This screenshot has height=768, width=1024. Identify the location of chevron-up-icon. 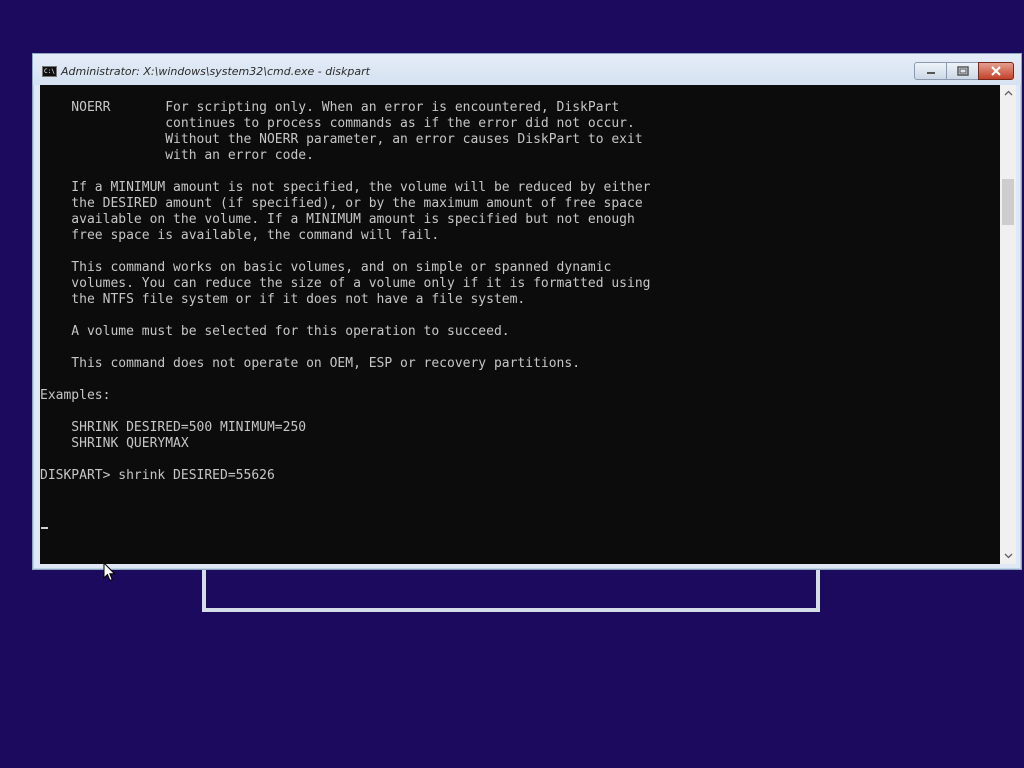
(1008, 93).